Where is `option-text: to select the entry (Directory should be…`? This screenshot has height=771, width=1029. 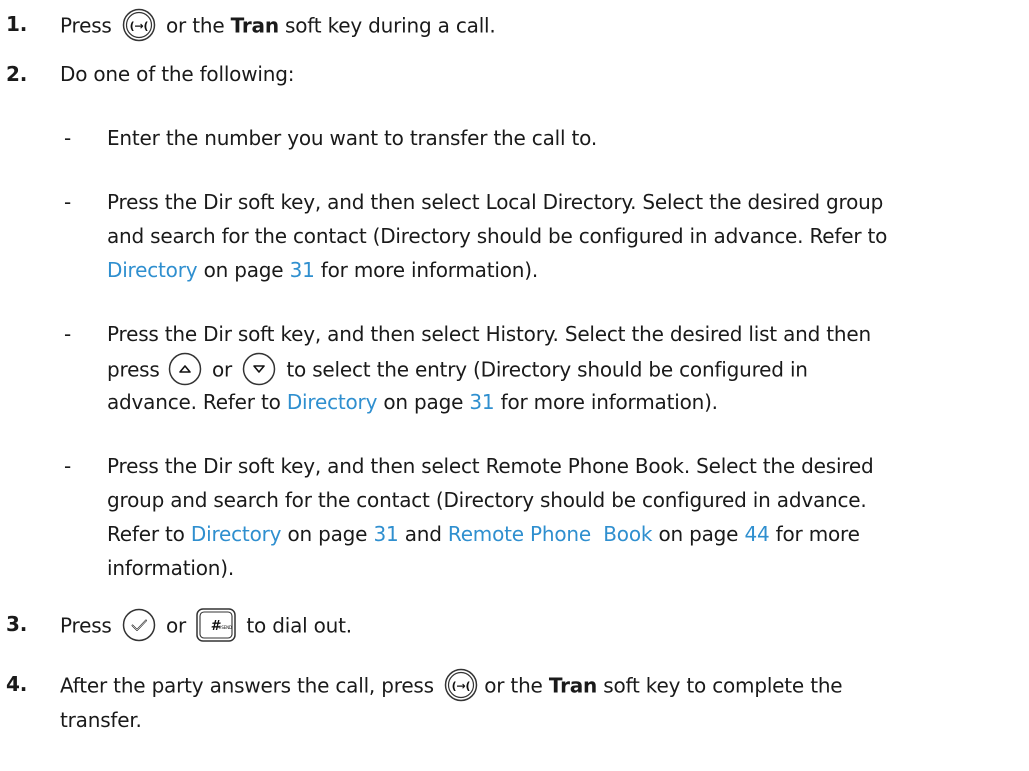 option-text: to select the entry (Directory should be… is located at coordinates (547, 369).